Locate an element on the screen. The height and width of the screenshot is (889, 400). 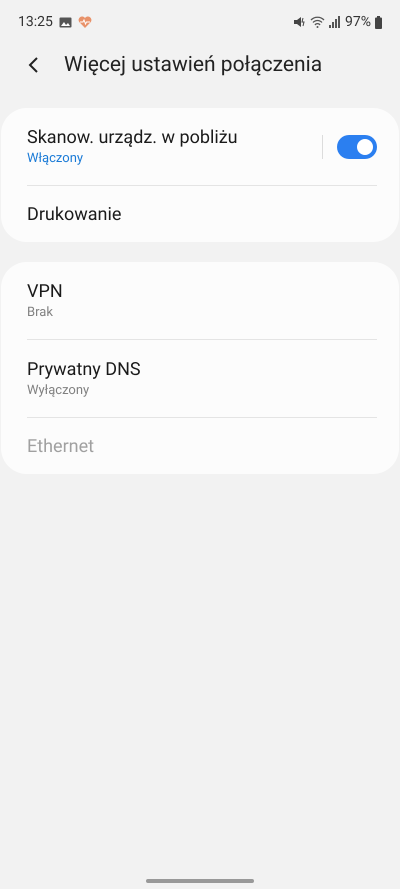
setting-title: Skanow. urządz. w pobliżu is located at coordinates (132, 137).